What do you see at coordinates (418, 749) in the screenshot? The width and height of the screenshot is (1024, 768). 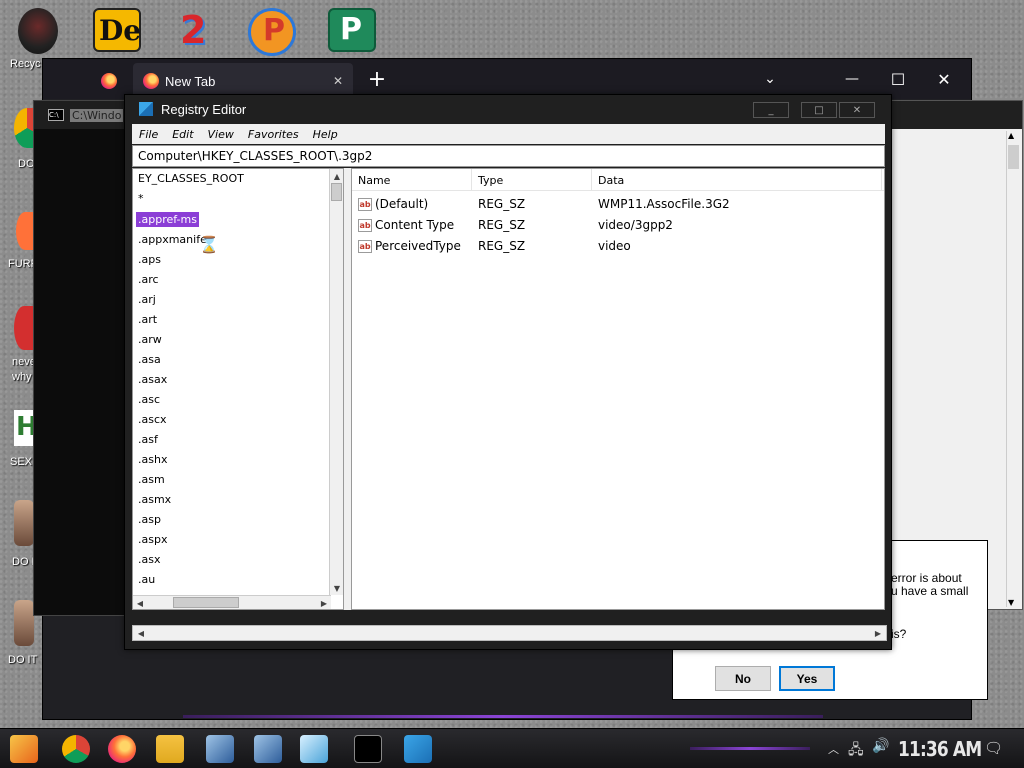 I see `regedit-taskbar-icon` at bounding box center [418, 749].